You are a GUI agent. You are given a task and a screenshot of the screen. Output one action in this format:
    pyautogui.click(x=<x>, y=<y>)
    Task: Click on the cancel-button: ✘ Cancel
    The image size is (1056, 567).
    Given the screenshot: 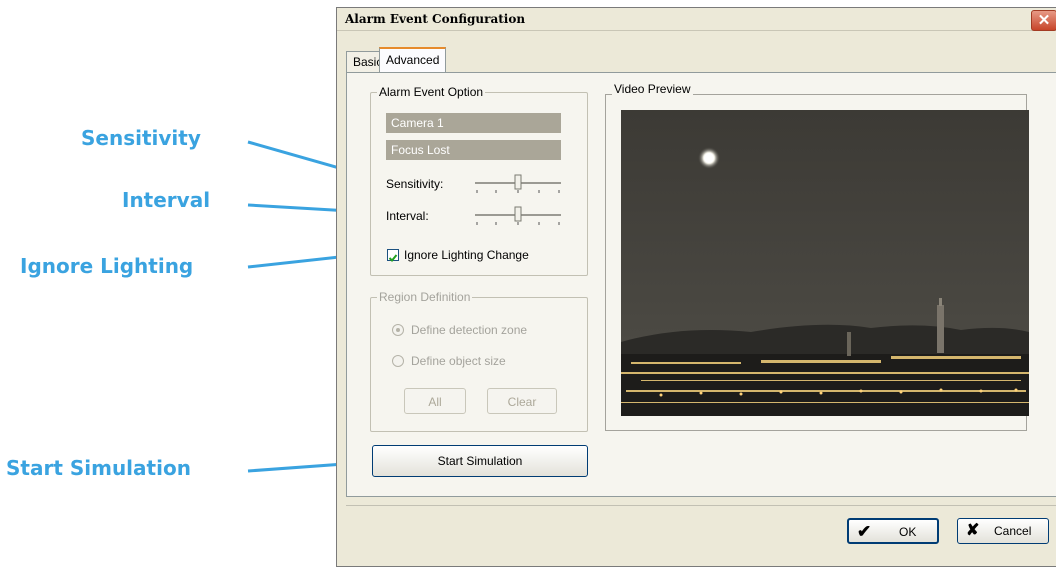 What is the action you would take?
    pyautogui.click(x=1003, y=531)
    